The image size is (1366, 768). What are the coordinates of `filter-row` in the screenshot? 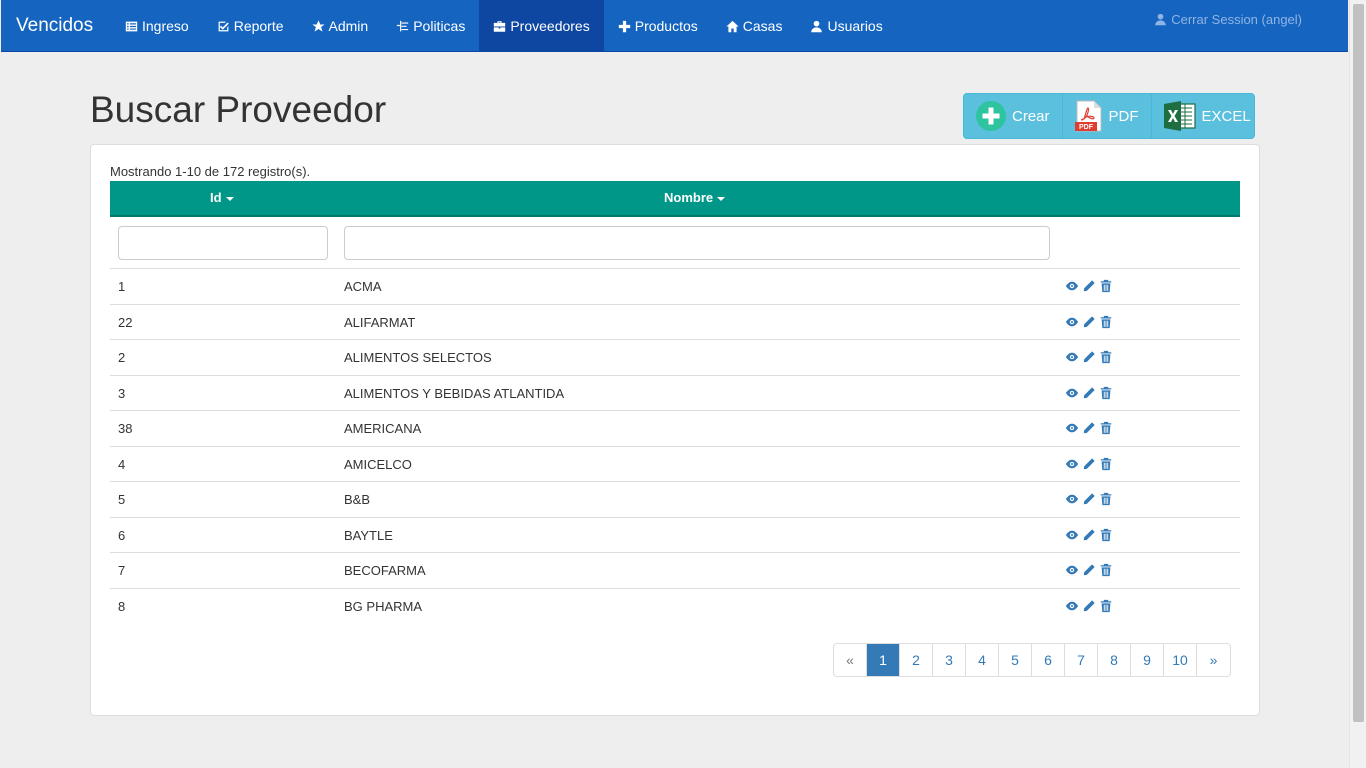 It's located at (675, 243).